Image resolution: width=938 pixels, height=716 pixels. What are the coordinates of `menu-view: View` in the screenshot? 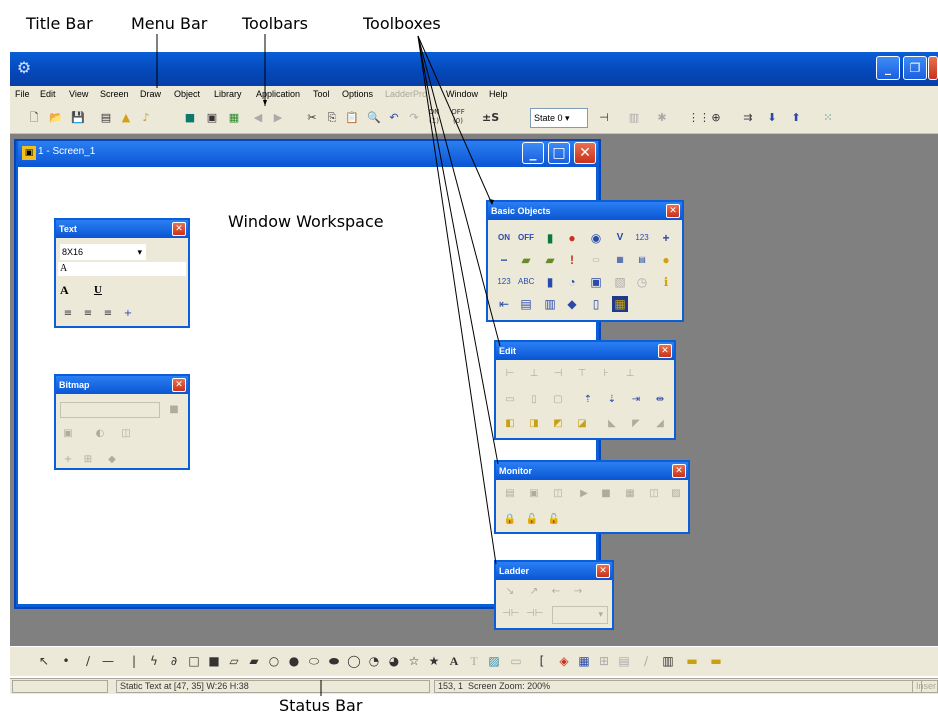 It's located at (78, 94).